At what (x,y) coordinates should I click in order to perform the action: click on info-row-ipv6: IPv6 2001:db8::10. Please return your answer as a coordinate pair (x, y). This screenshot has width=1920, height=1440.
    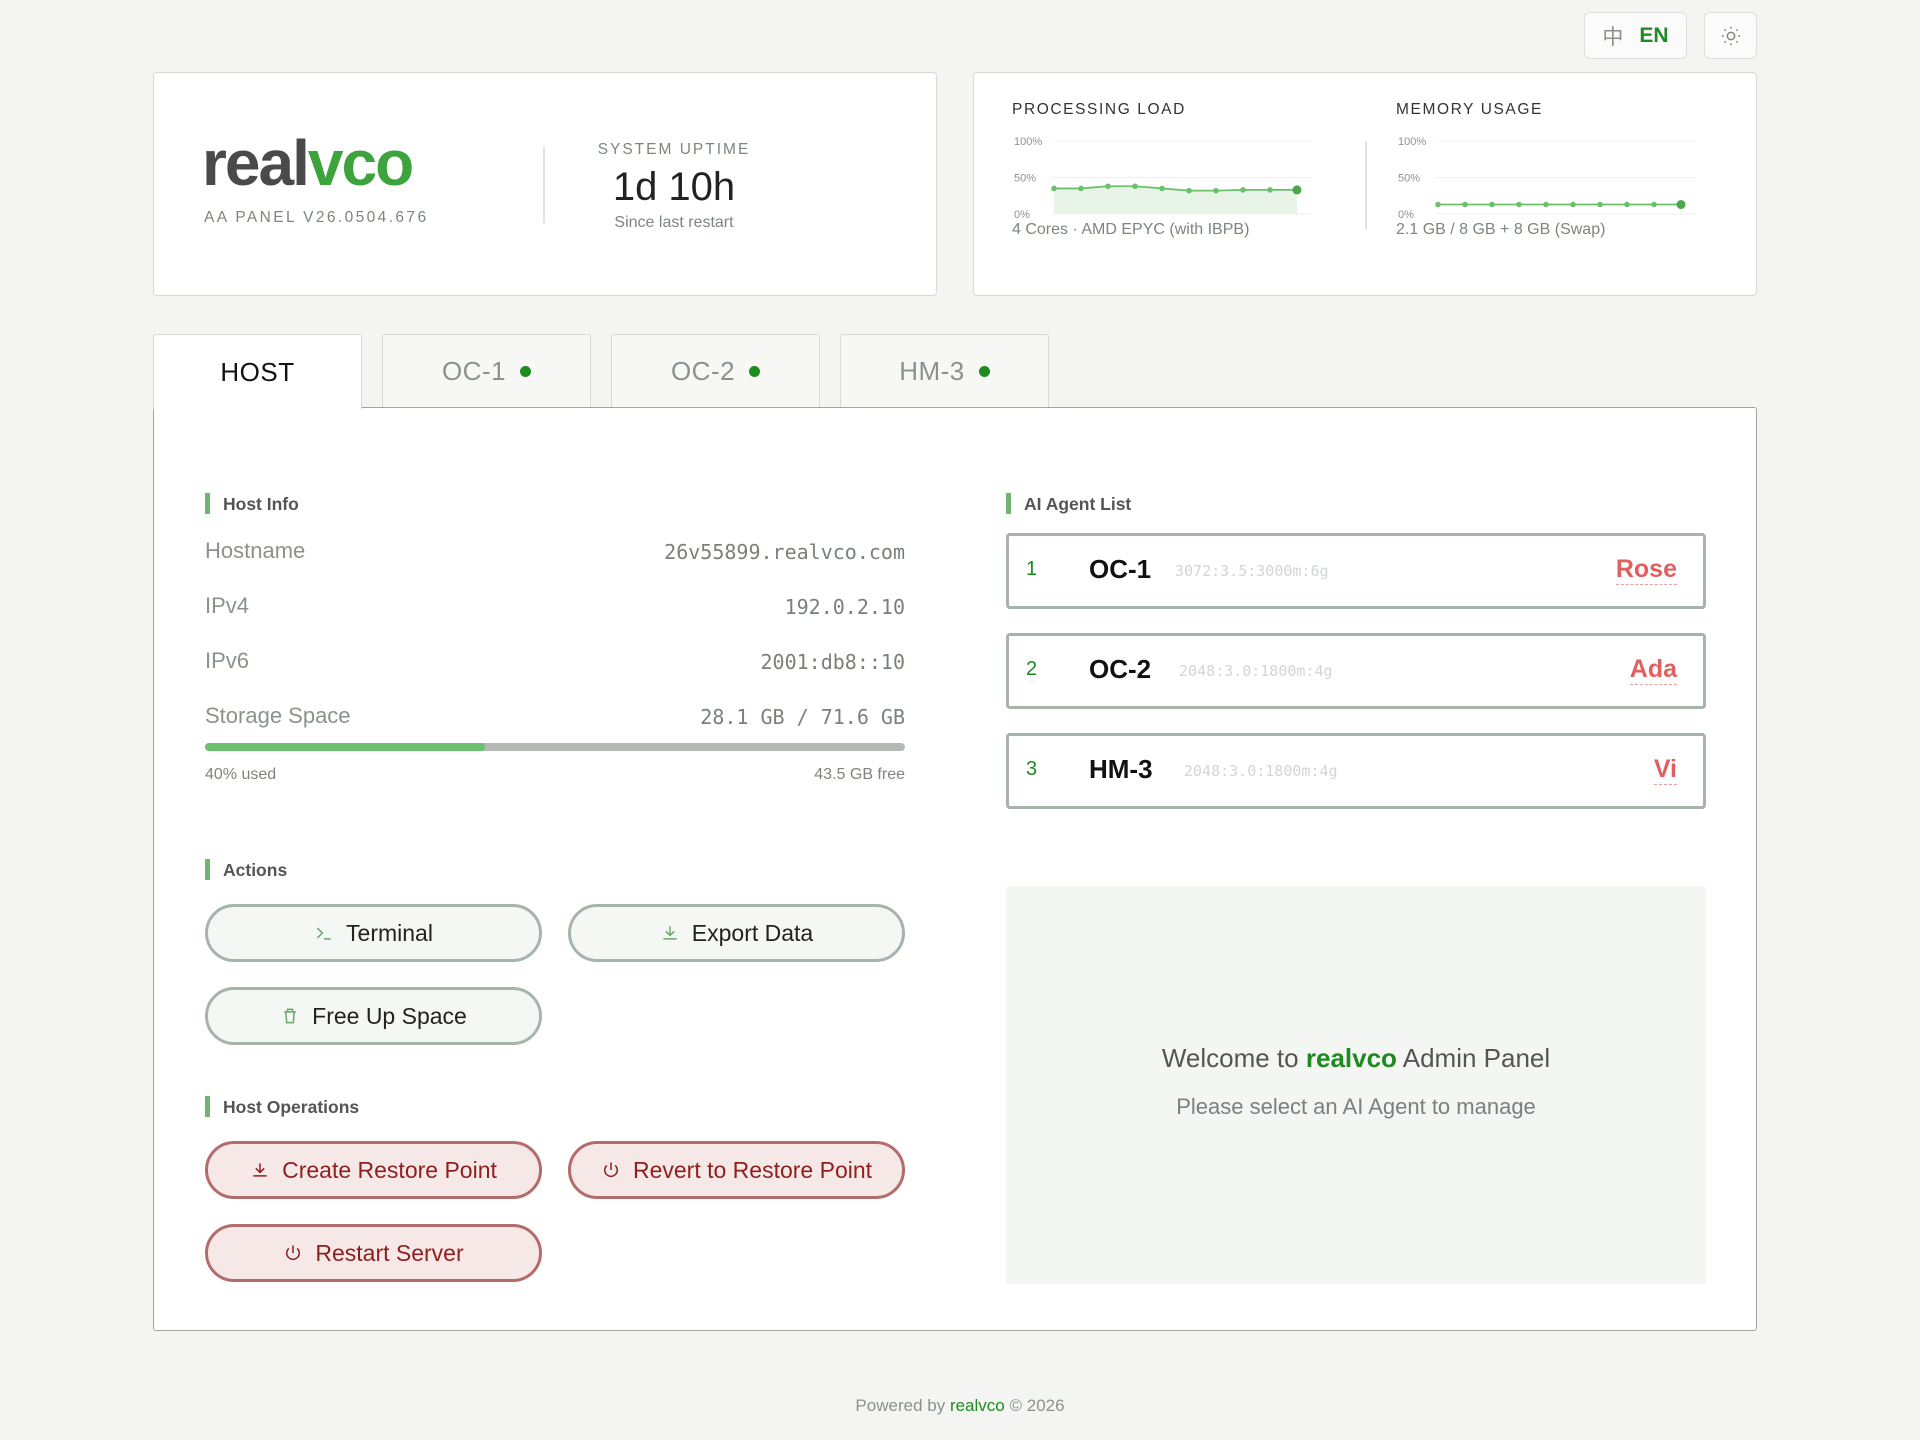
    Looking at the image, I should click on (555, 663).